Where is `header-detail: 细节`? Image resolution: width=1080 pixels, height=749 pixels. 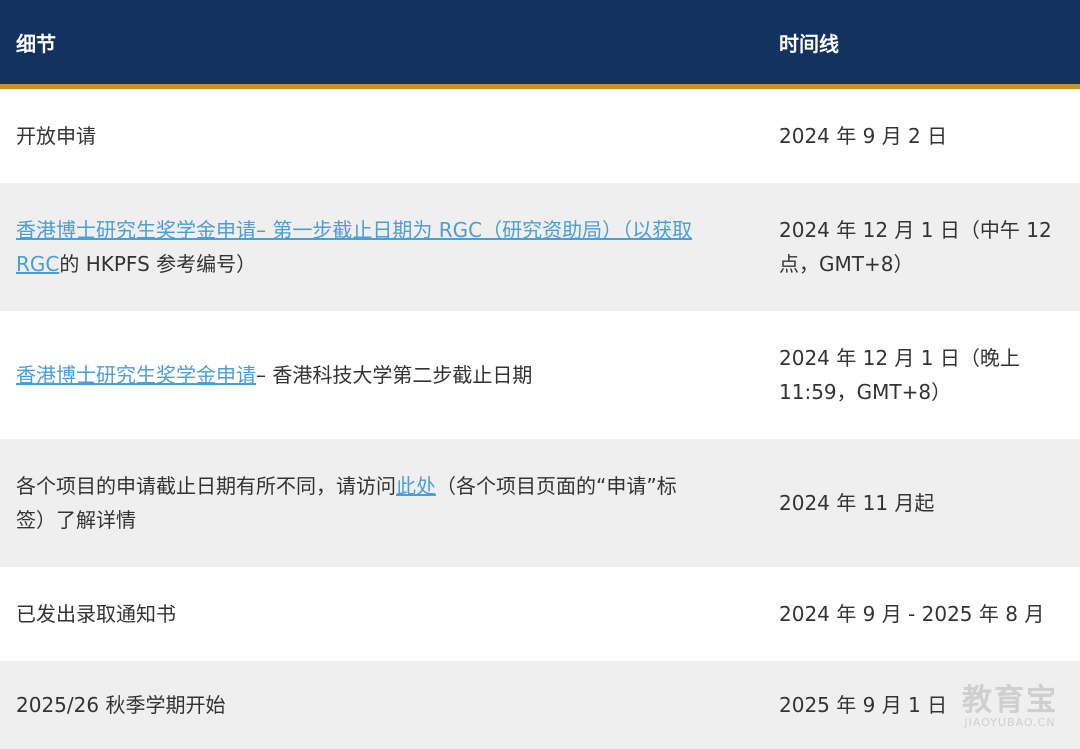 header-detail: 细节 is located at coordinates (36, 44).